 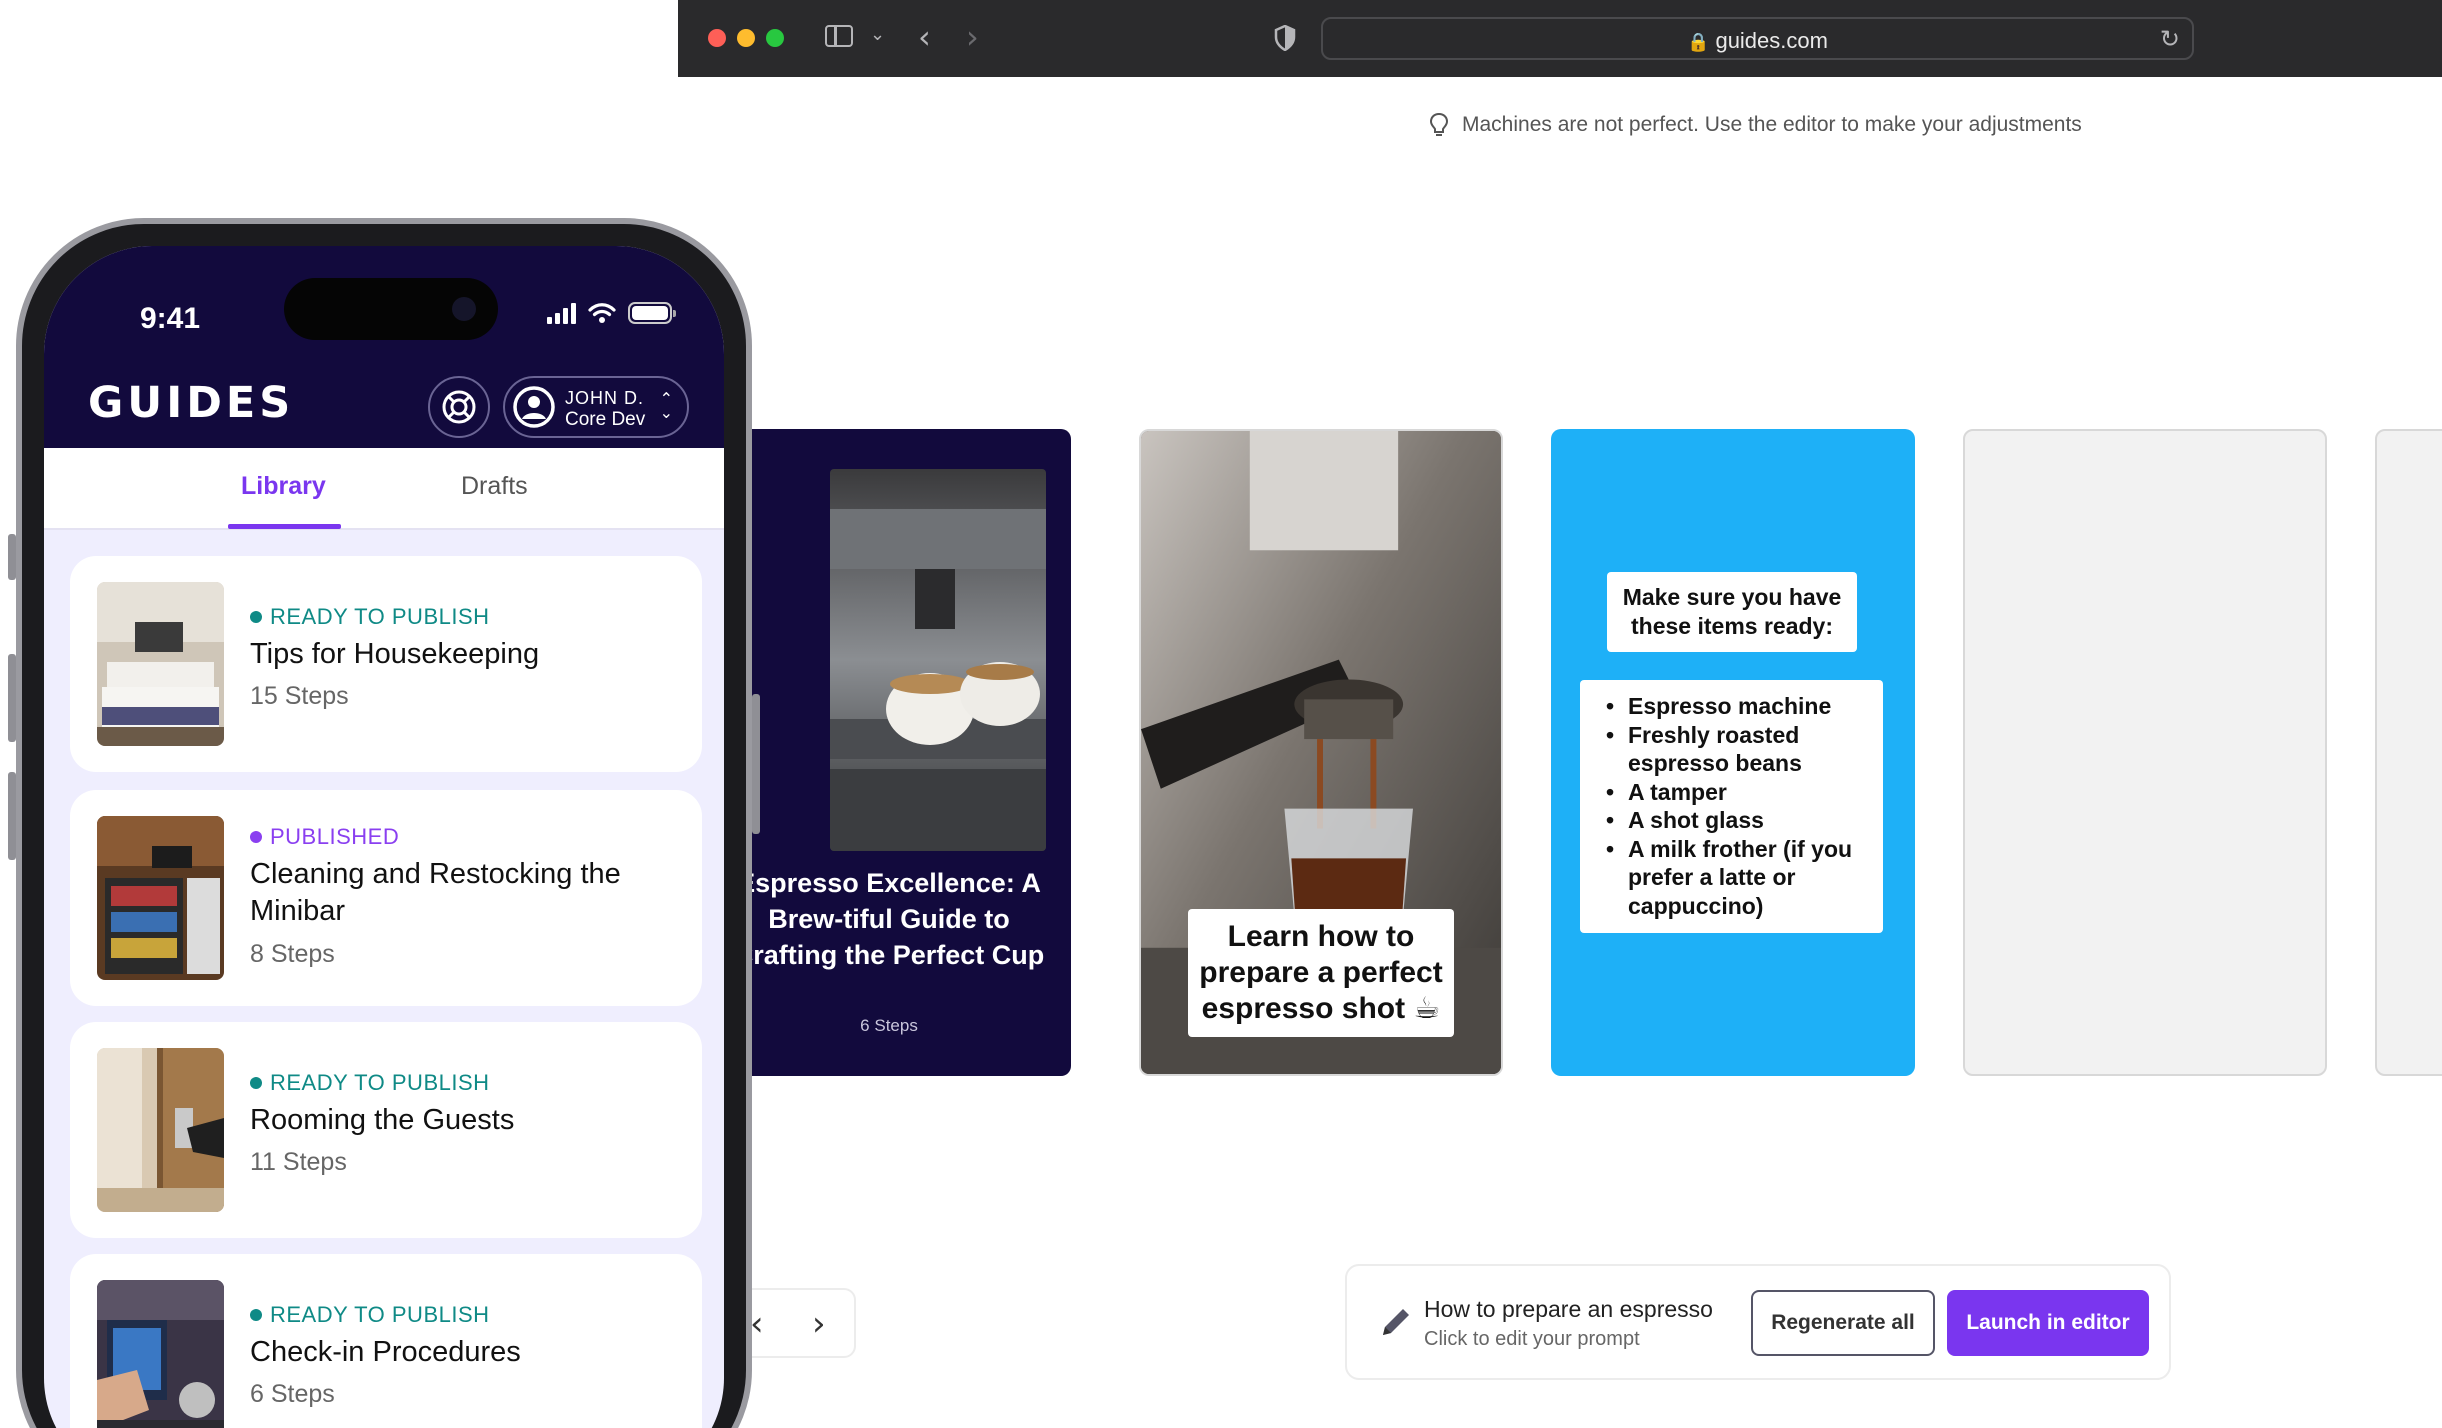 I want to click on chevron-down-icon: ⌄, so click(x=877, y=34).